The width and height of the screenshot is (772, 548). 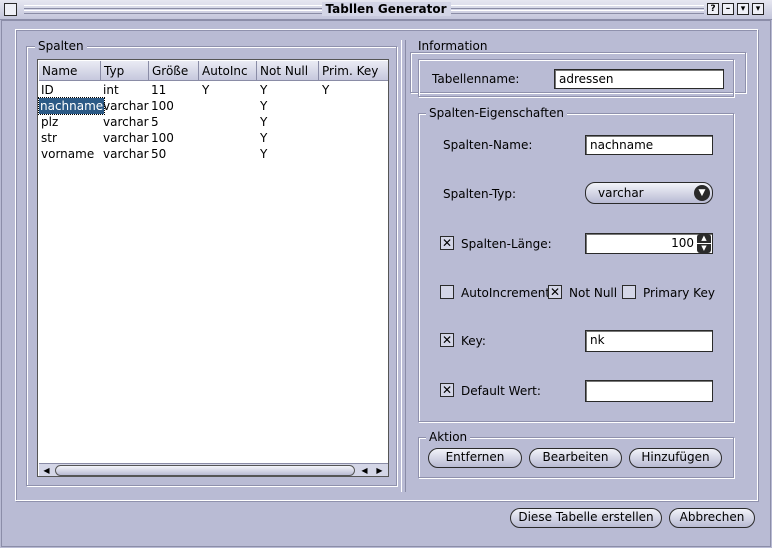 I want to click on key-label: Key:, so click(x=473, y=341).